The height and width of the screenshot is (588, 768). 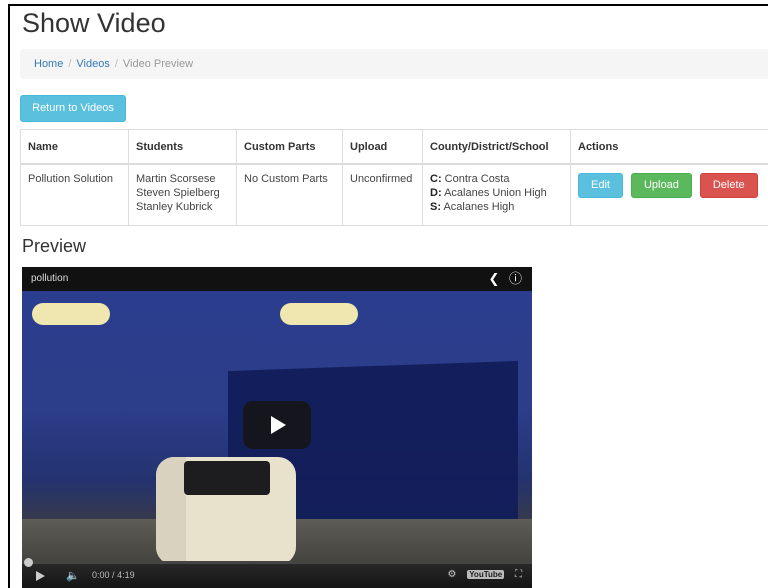 I want to click on progress-handle, so click(x=28, y=562).